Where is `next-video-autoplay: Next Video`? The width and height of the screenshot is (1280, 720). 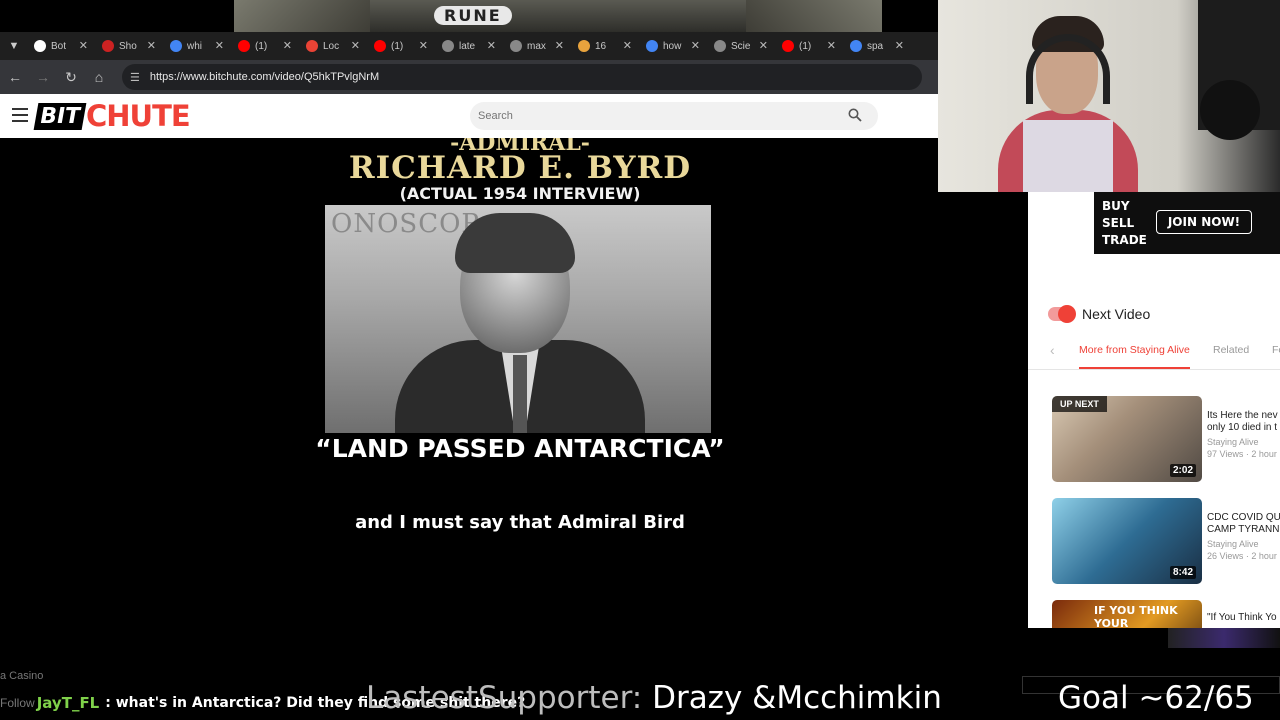 next-video-autoplay: Next Video is located at coordinates (1099, 314).